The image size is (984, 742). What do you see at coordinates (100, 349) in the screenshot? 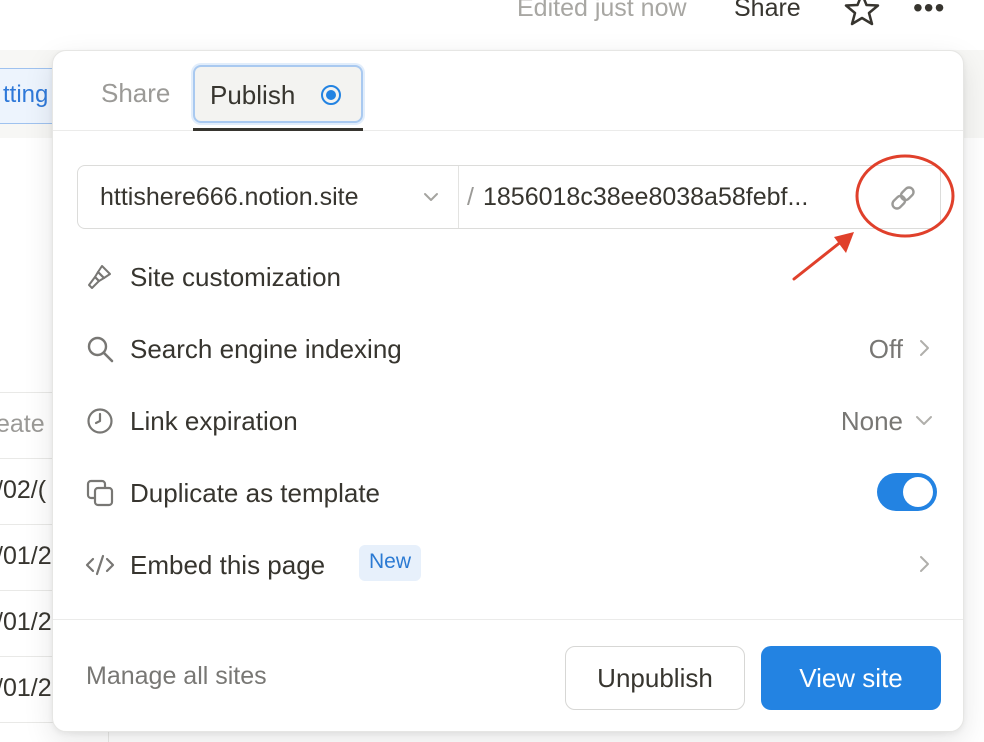
I see `search-icon` at bounding box center [100, 349].